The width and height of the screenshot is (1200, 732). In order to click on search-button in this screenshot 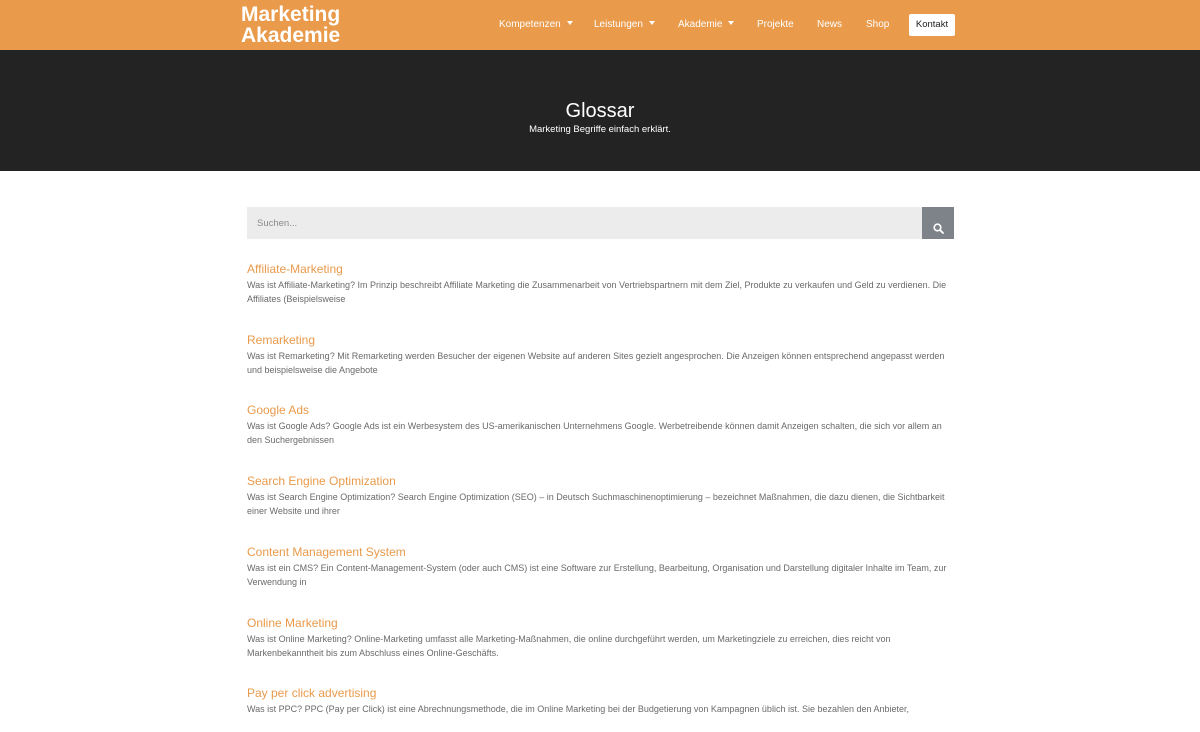, I will do `click(938, 223)`.